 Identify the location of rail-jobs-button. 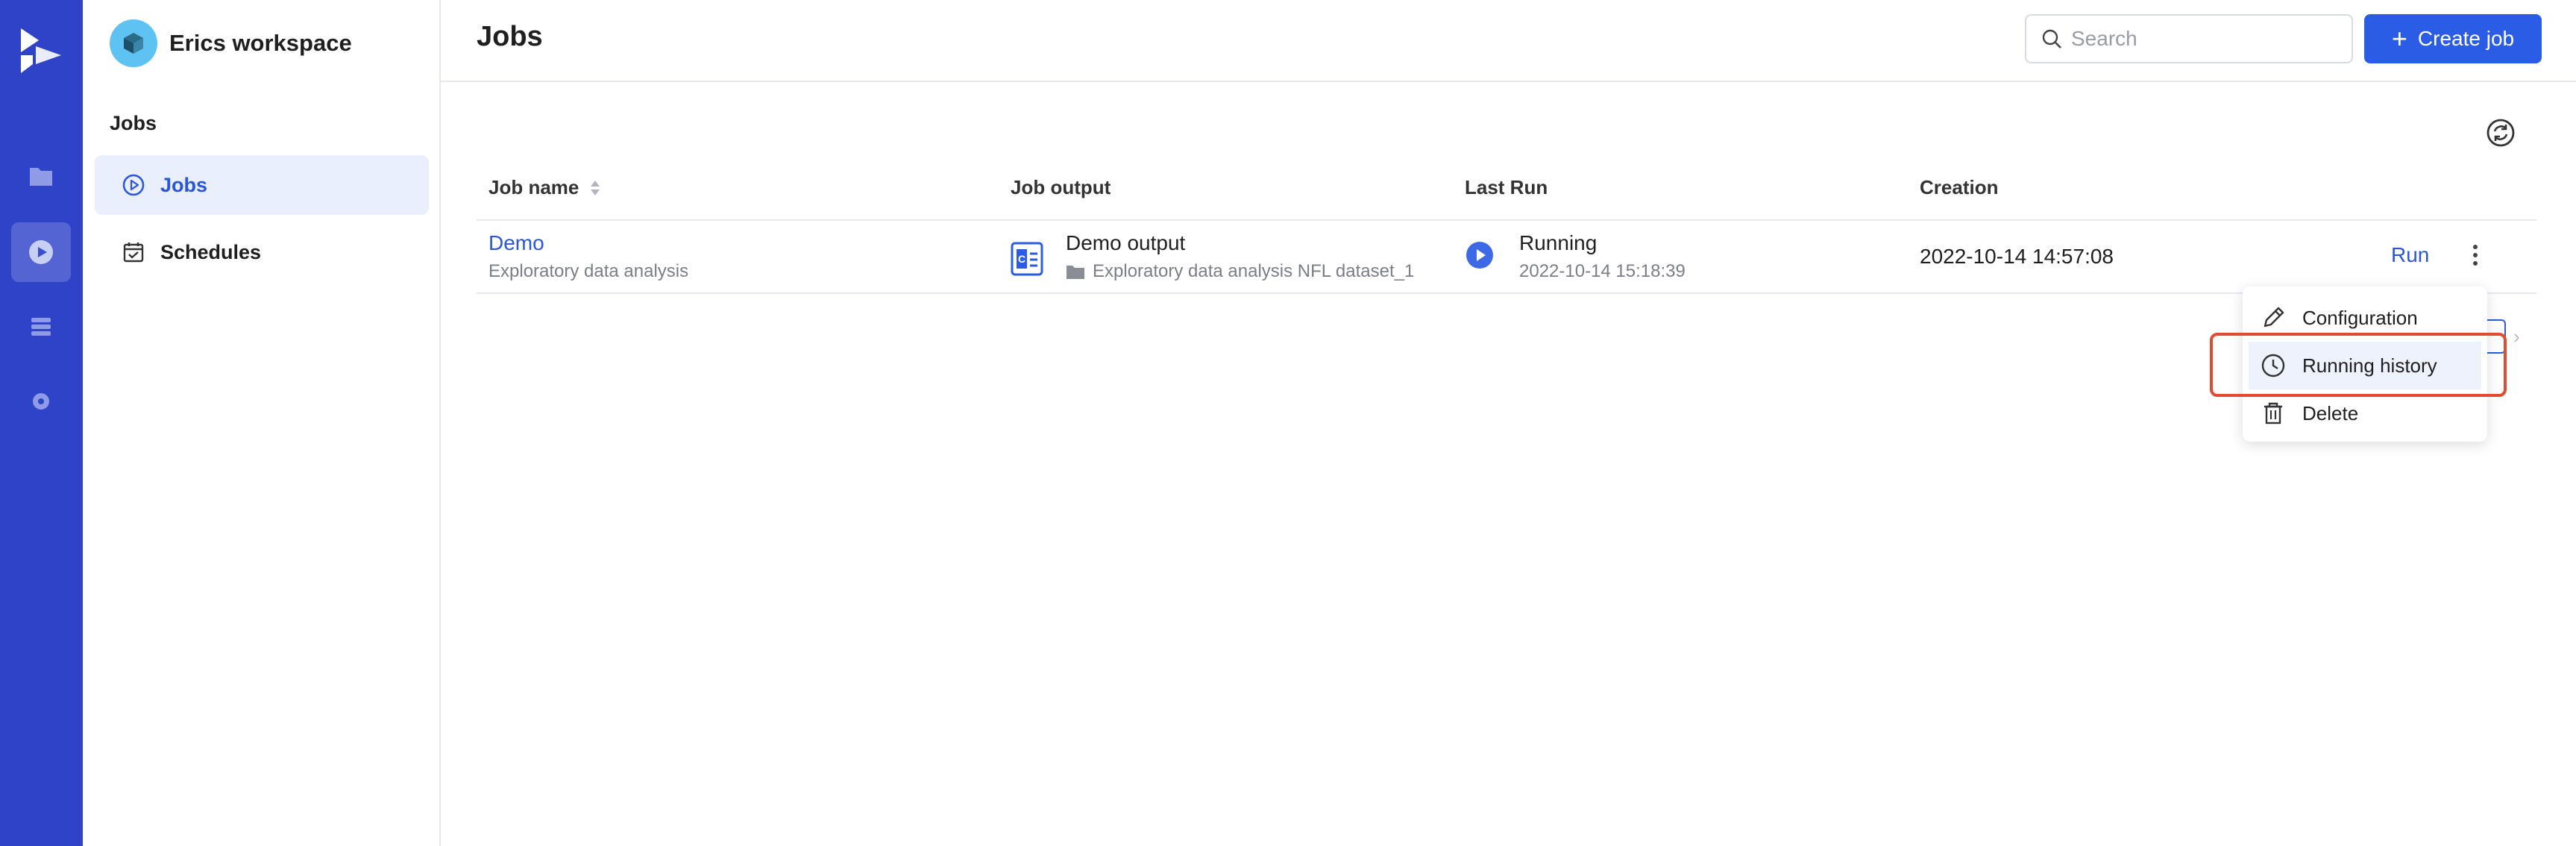
(41, 252).